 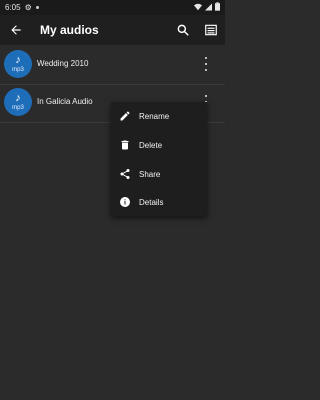 What do you see at coordinates (125, 145) in the screenshot?
I see `trash-icon` at bounding box center [125, 145].